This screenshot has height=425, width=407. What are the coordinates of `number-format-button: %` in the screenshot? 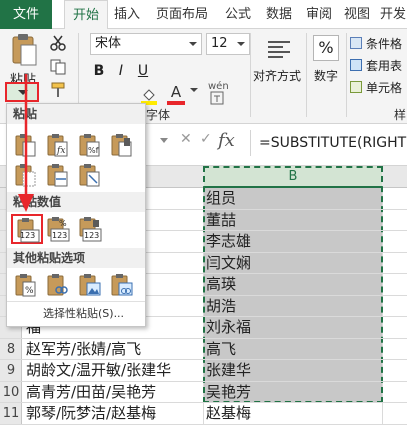 It's located at (326, 48).